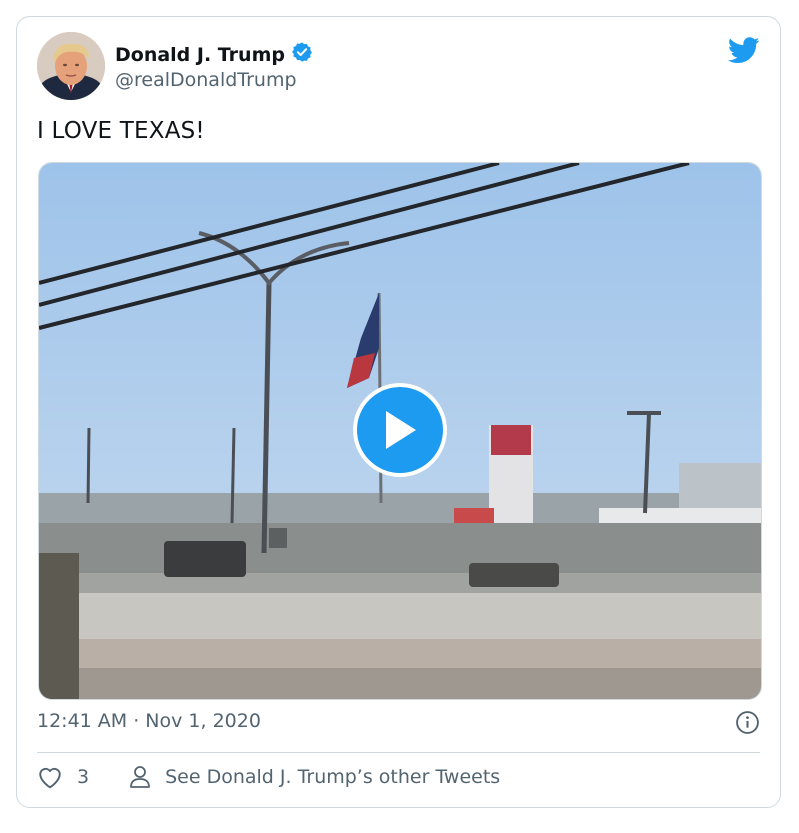  I want to click on info-icon, so click(747, 722).